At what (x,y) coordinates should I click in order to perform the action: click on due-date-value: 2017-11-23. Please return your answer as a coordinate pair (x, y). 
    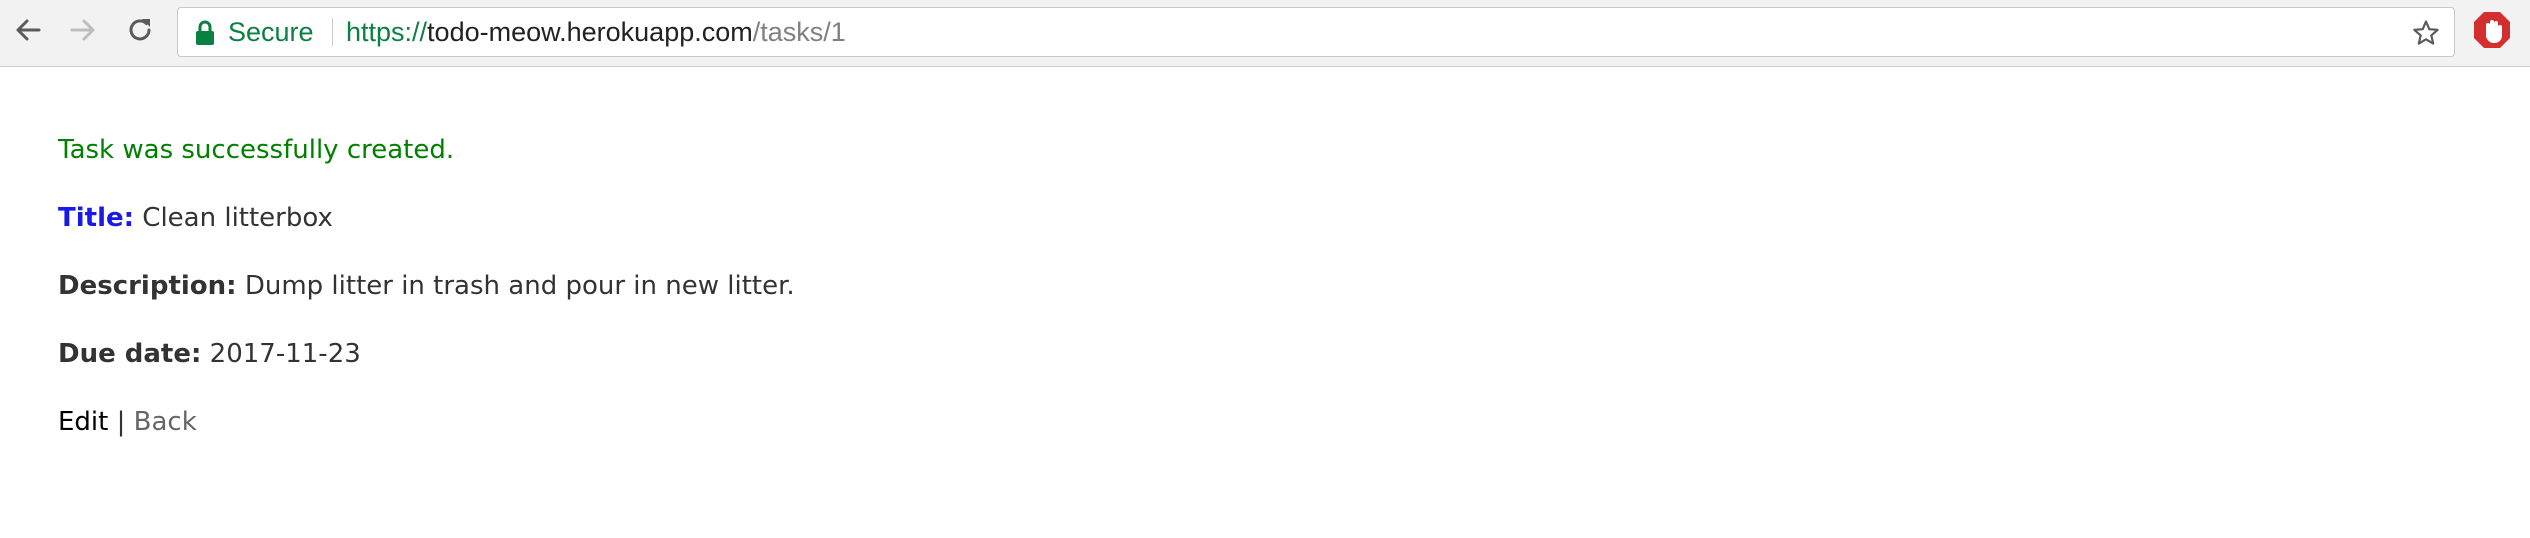
    Looking at the image, I should click on (285, 354).